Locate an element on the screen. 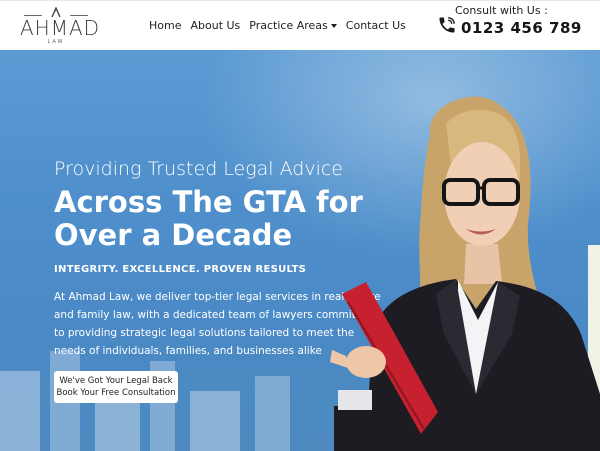  consult-label: Consult with Us : is located at coordinates (501, 10).